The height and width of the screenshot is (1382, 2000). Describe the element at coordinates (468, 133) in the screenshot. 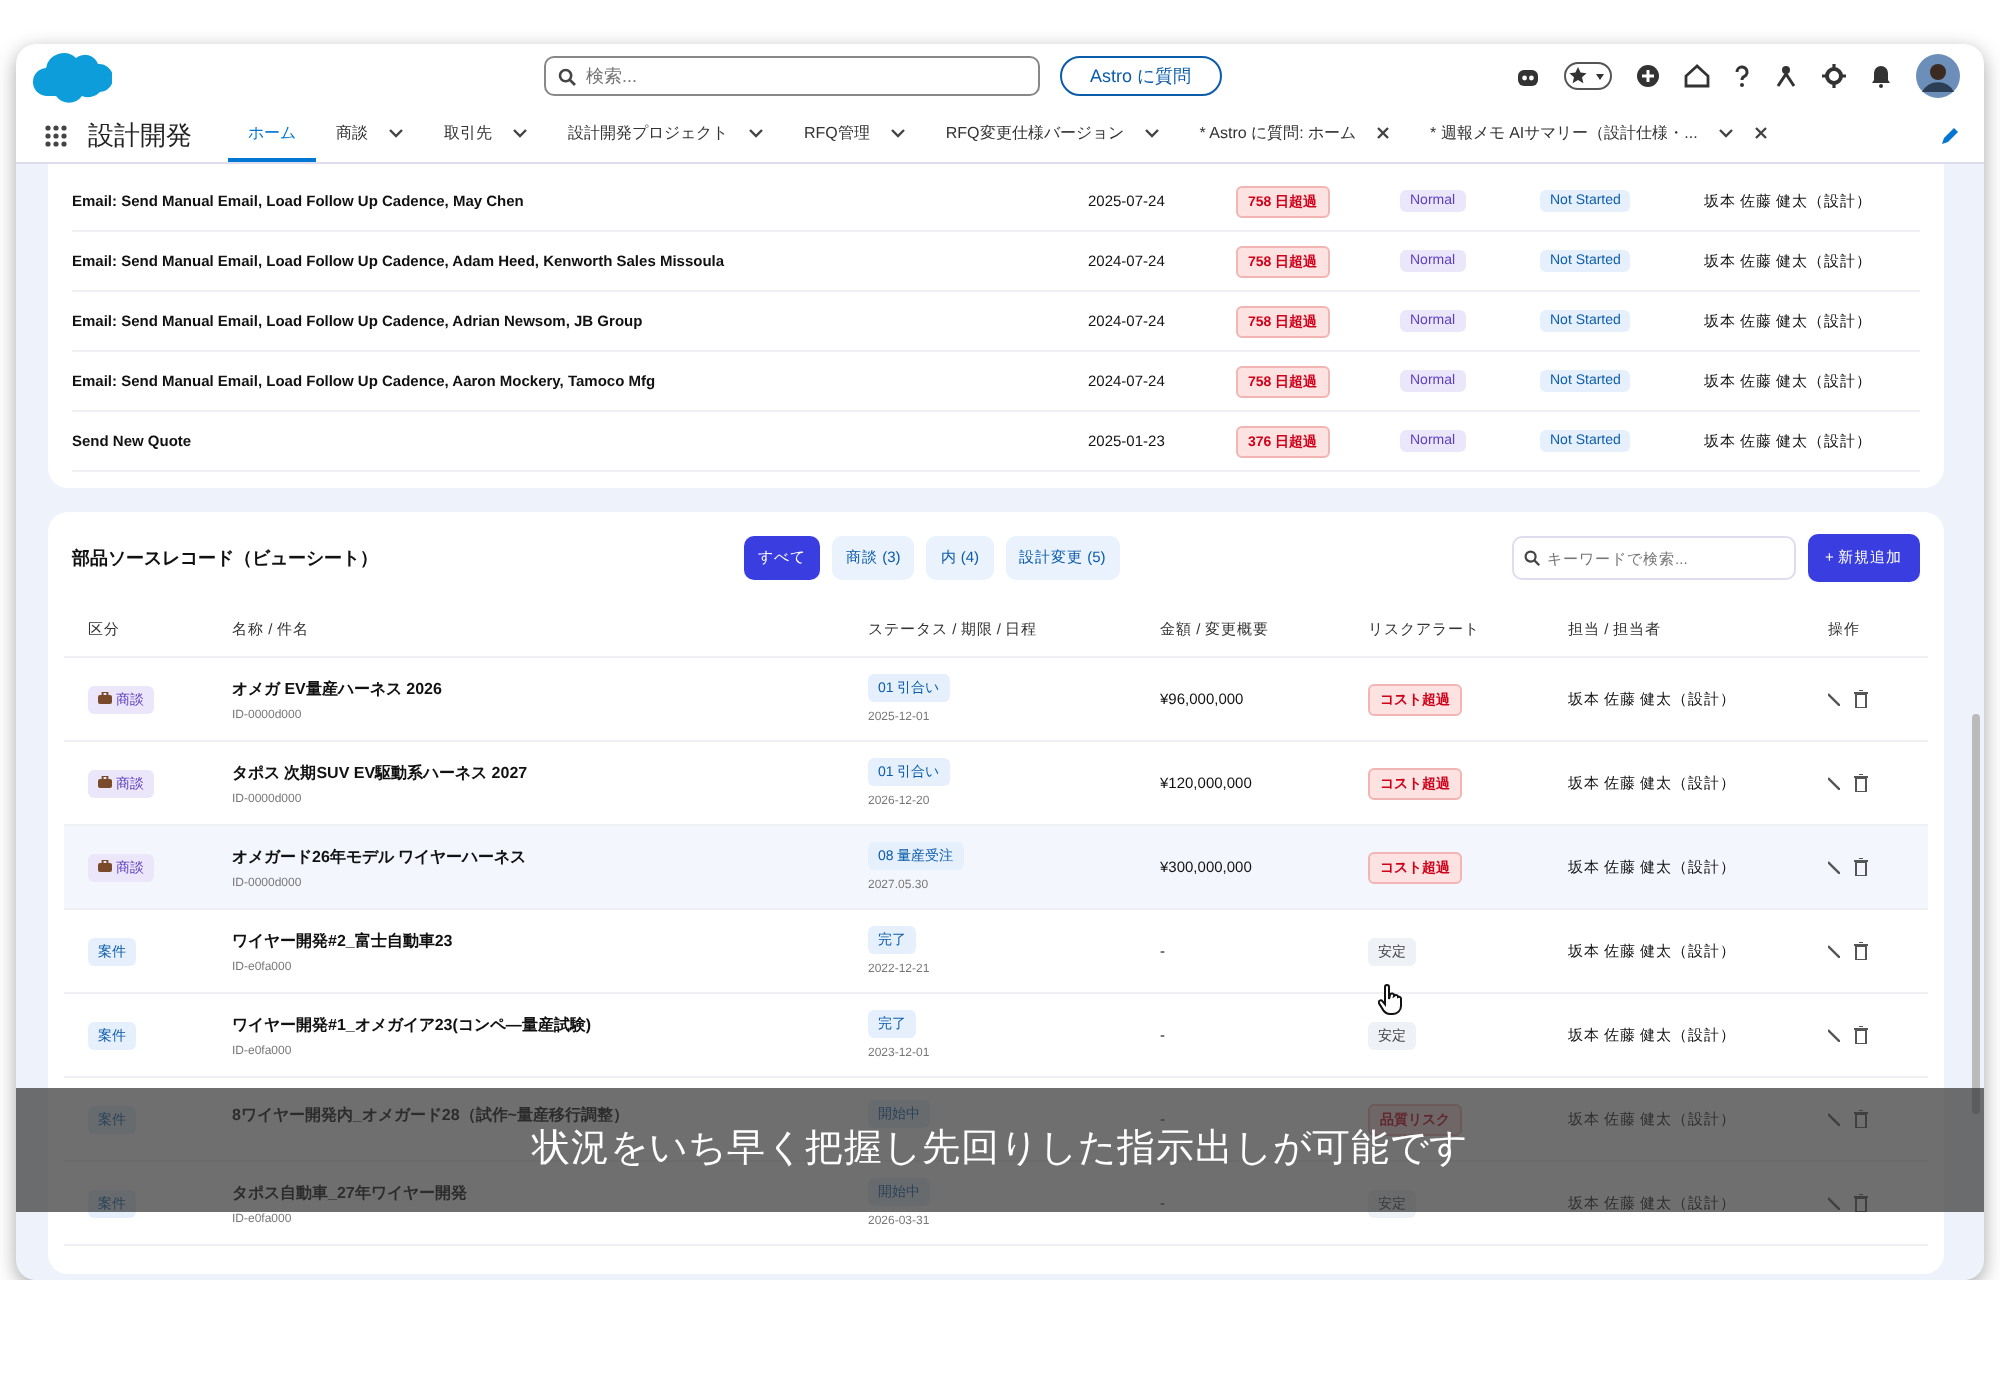

I see `tab-label: 取引先` at that location.